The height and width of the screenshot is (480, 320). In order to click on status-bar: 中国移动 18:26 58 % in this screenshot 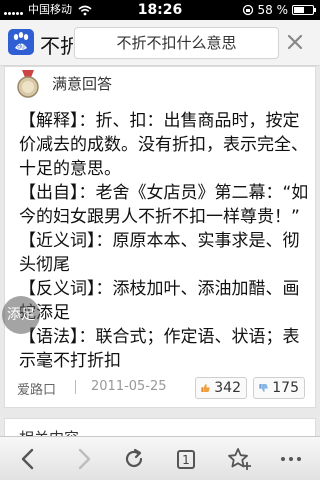, I will do `click(160, 10)`.